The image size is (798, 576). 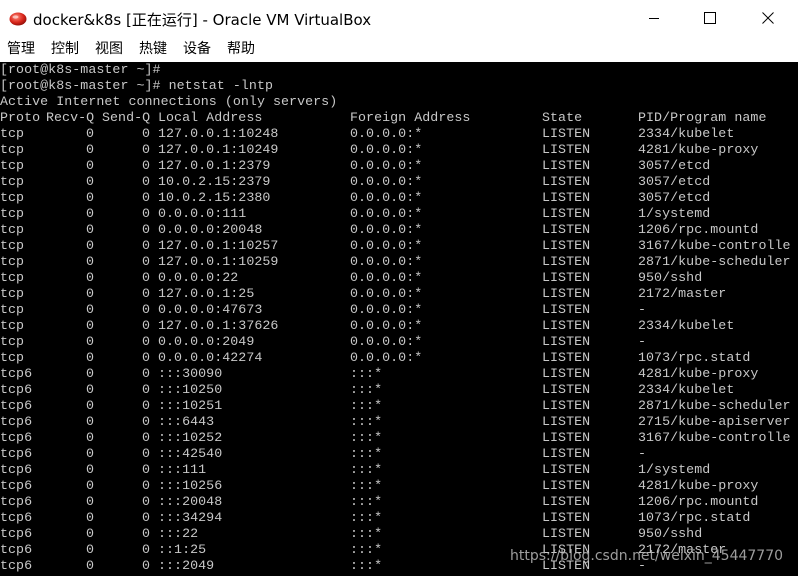 What do you see at coordinates (186, 421) in the screenshot?
I see `cell-local: :::6443` at bounding box center [186, 421].